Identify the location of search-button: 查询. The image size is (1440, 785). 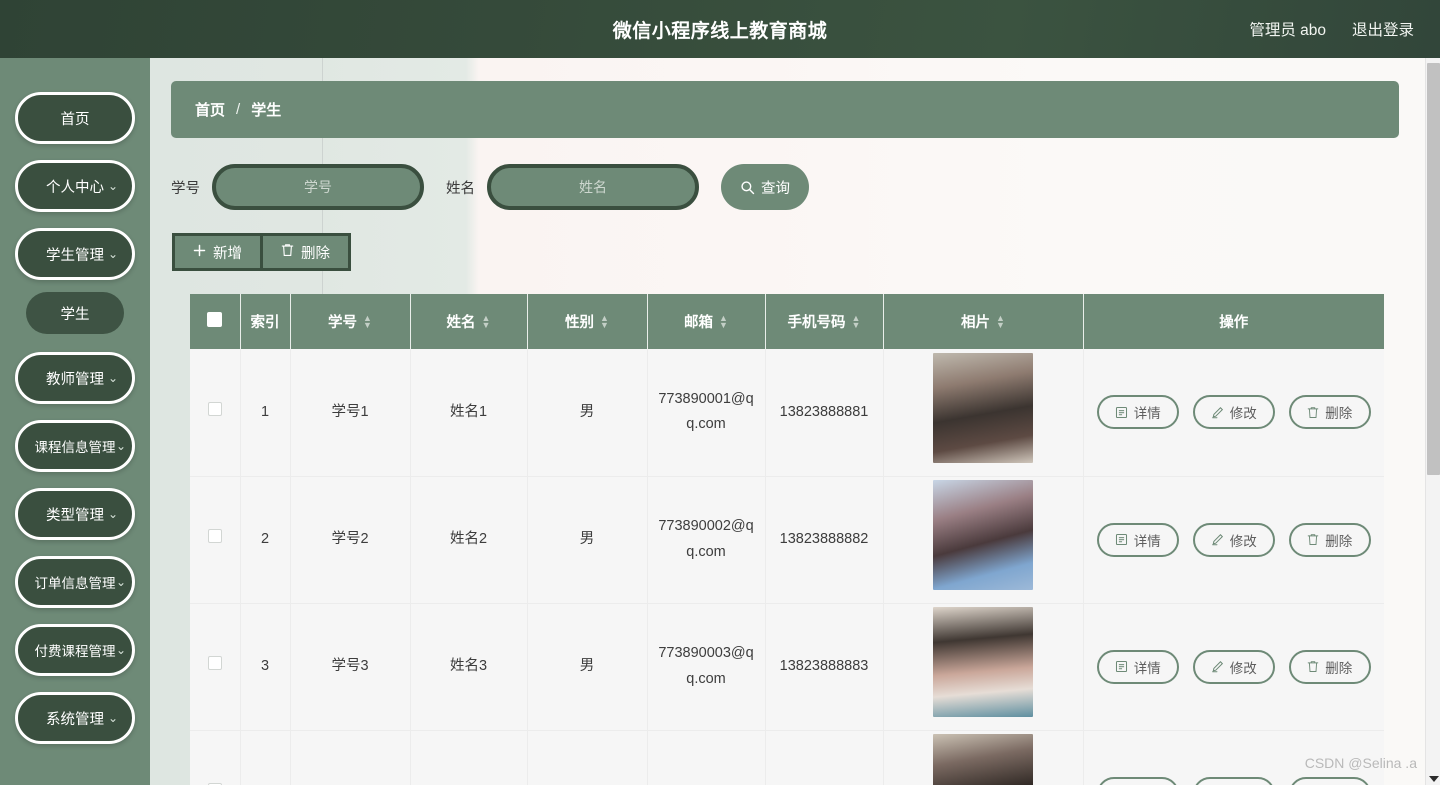
(765, 187).